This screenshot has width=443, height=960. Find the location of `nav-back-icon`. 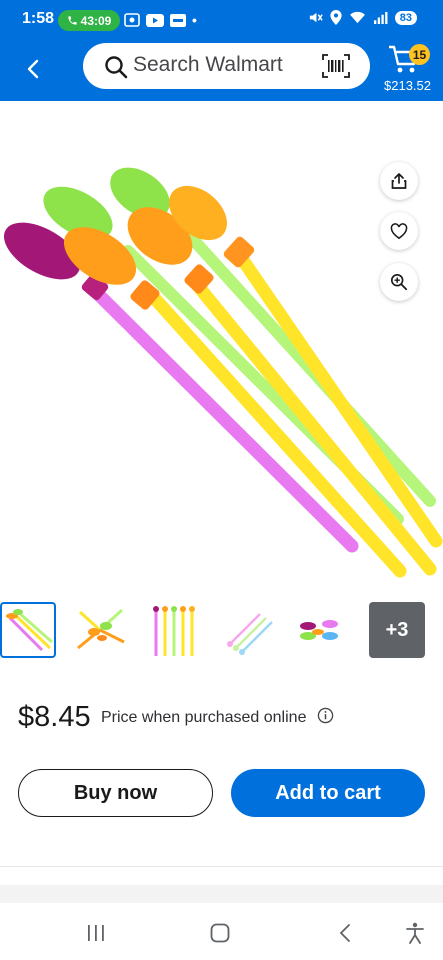

nav-back-icon is located at coordinates (344, 933).